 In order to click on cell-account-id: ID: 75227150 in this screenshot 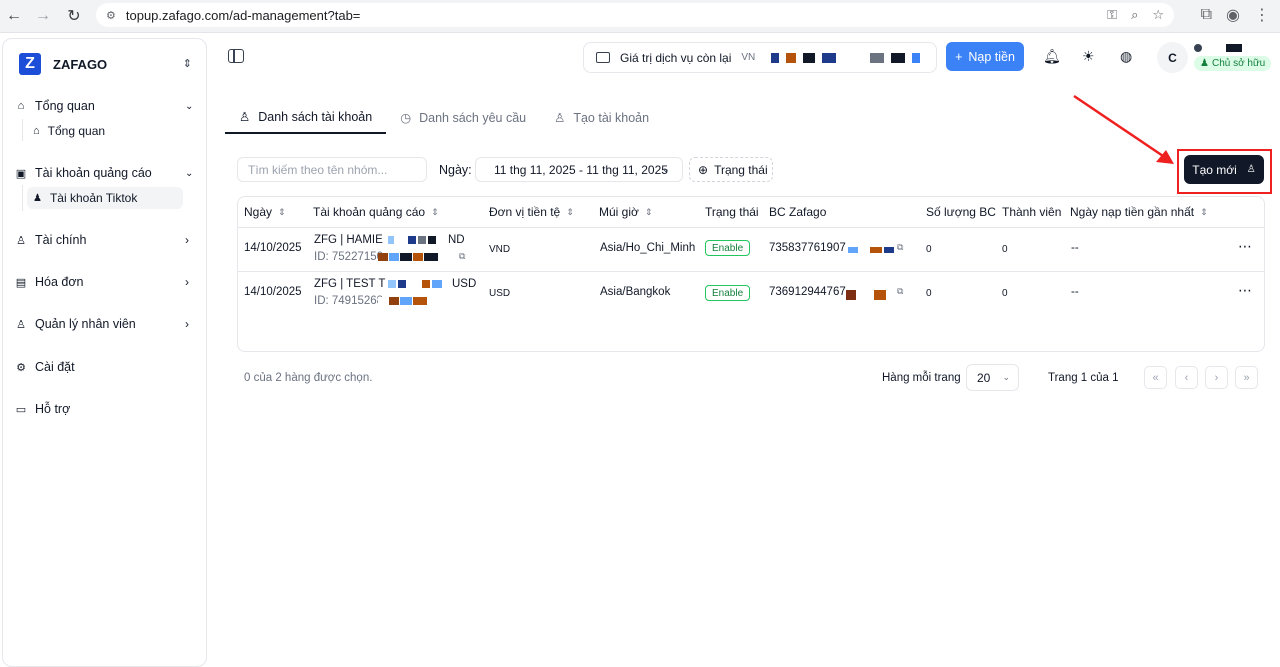, I will do `click(349, 257)`.